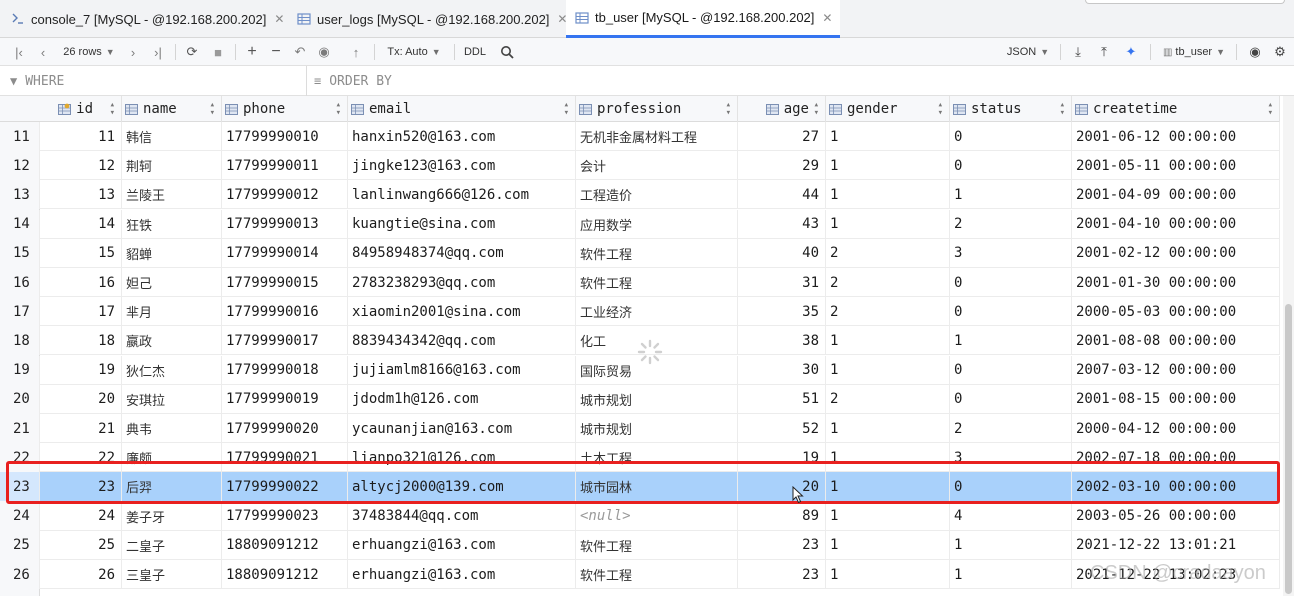  Describe the element at coordinates (81, 574) in the screenshot. I see `cell-id: 26` at that location.